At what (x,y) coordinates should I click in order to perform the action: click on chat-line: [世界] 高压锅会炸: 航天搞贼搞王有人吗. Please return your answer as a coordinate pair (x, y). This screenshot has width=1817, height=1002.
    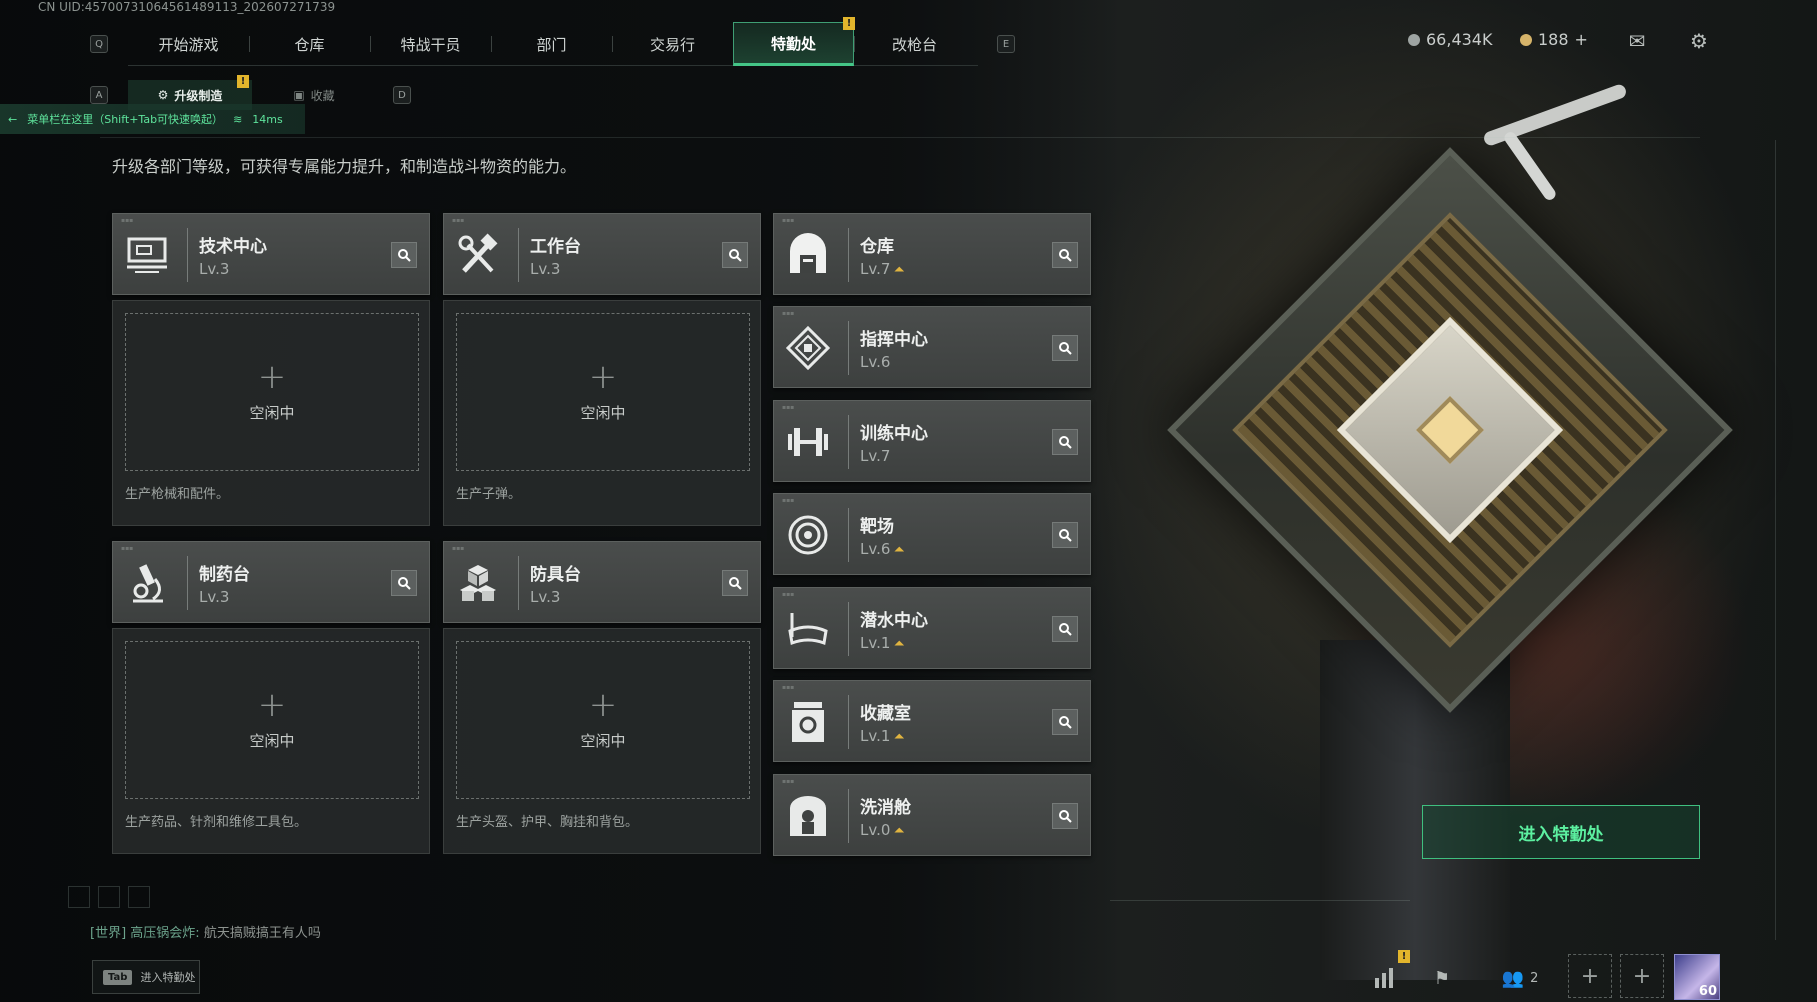
    Looking at the image, I should click on (205, 931).